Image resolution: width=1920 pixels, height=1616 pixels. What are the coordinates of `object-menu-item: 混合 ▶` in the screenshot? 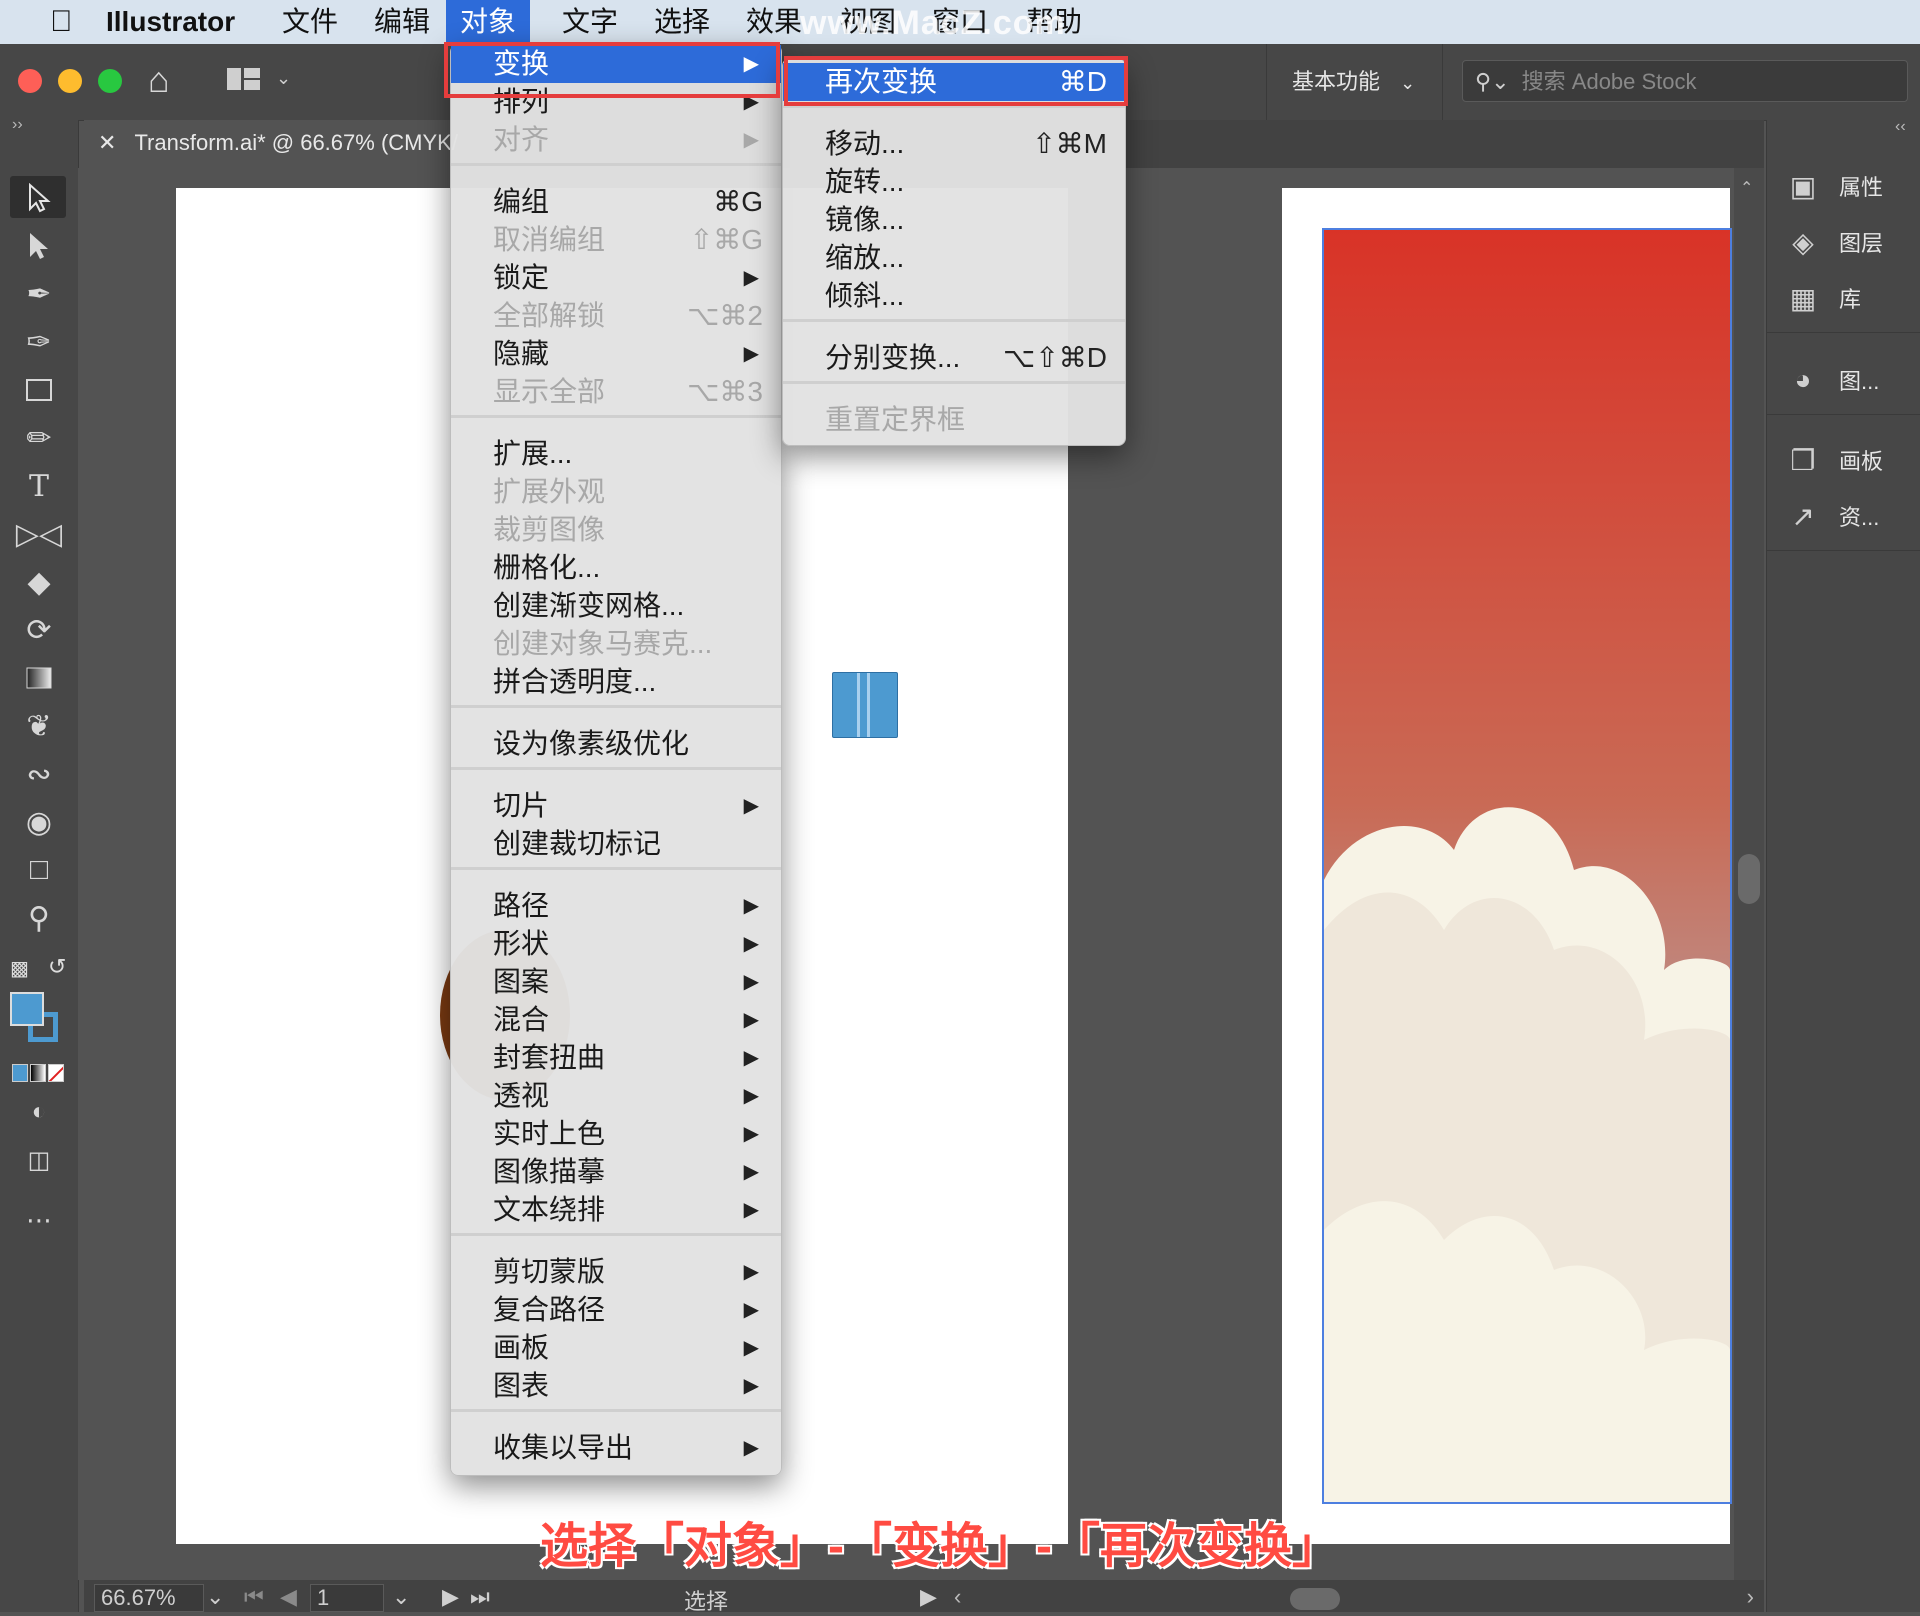 It's located at (616, 1020).